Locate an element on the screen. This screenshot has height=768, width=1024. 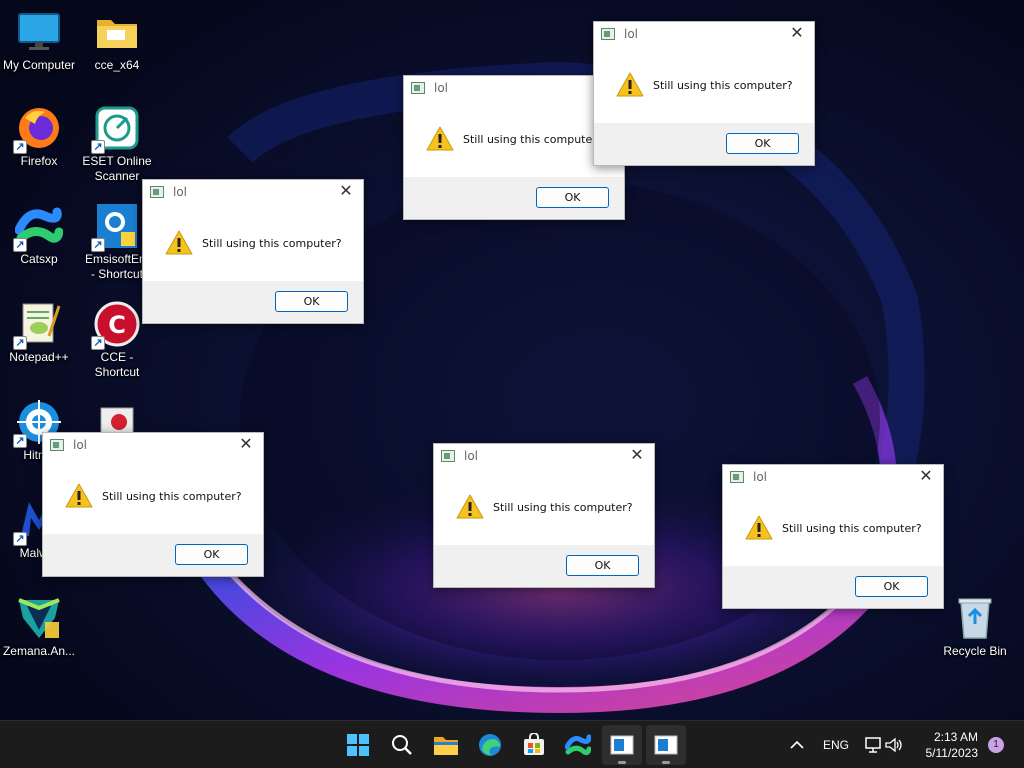
start-button is located at coordinates (358, 745).